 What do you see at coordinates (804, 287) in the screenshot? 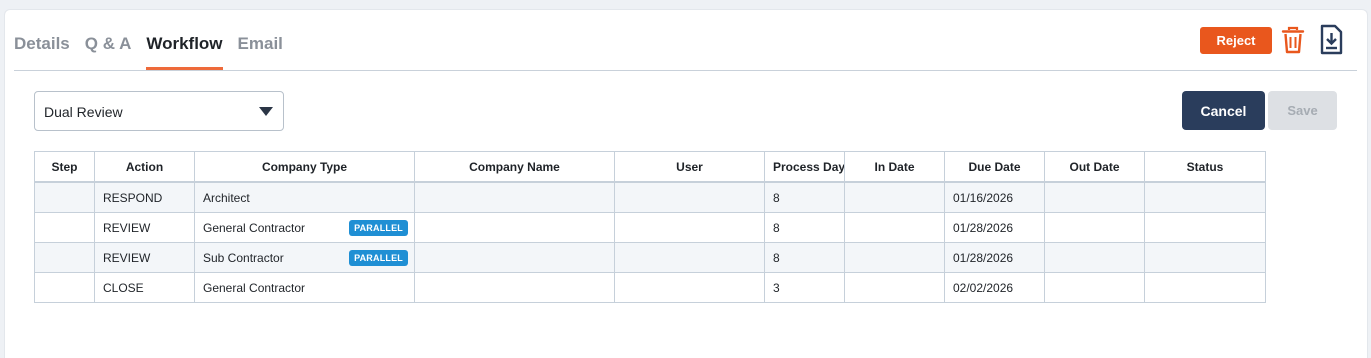
I see `process-days-cell: 3` at bounding box center [804, 287].